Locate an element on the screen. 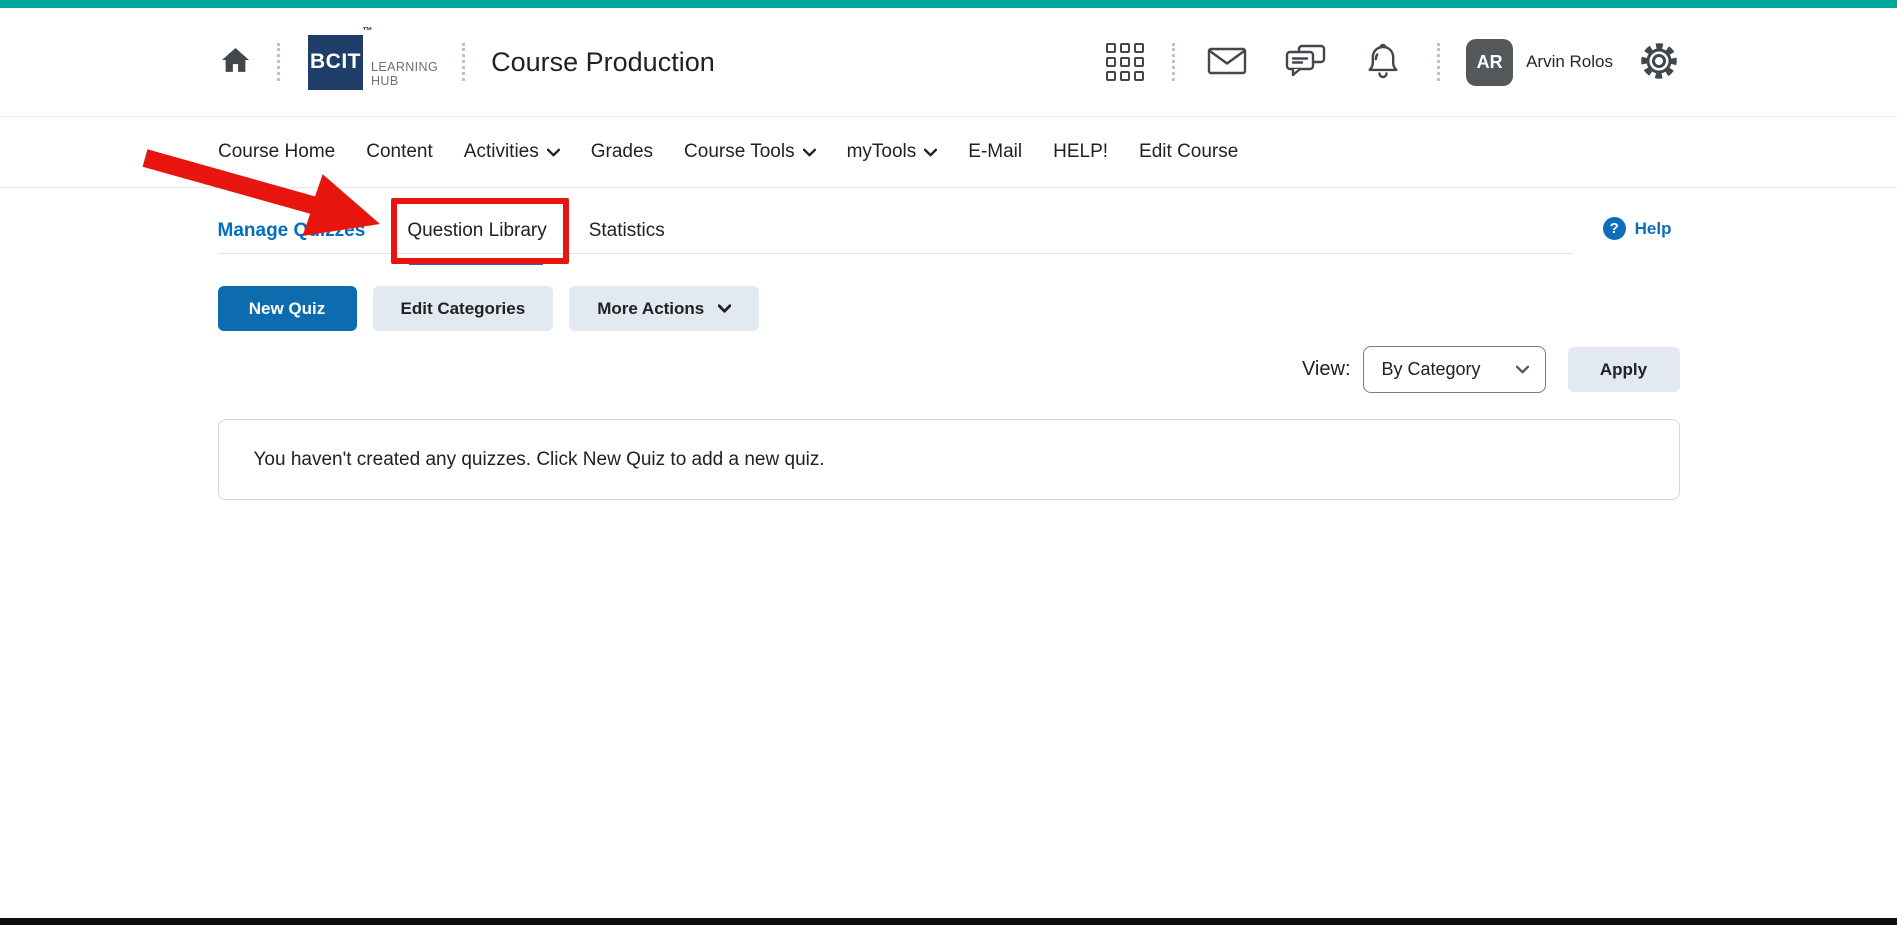 This screenshot has width=1897, height=925. logo-subtext: LEARNING HUB is located at coordinates (405, 74).